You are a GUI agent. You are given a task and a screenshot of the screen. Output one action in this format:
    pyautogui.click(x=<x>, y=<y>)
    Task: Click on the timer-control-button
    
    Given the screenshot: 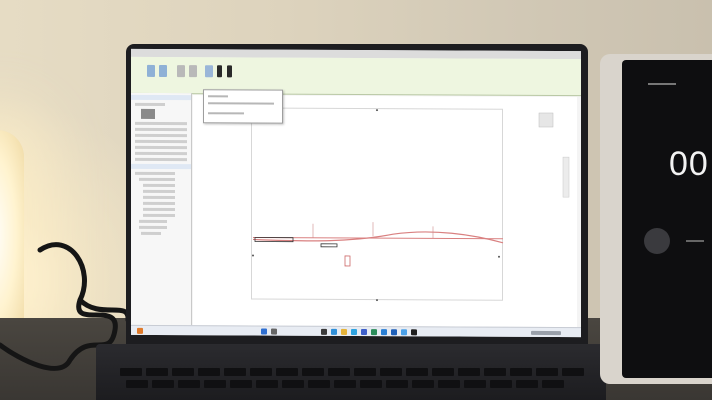 What is the action you would take?
    pyautogui.click(x=657, y=241)
    